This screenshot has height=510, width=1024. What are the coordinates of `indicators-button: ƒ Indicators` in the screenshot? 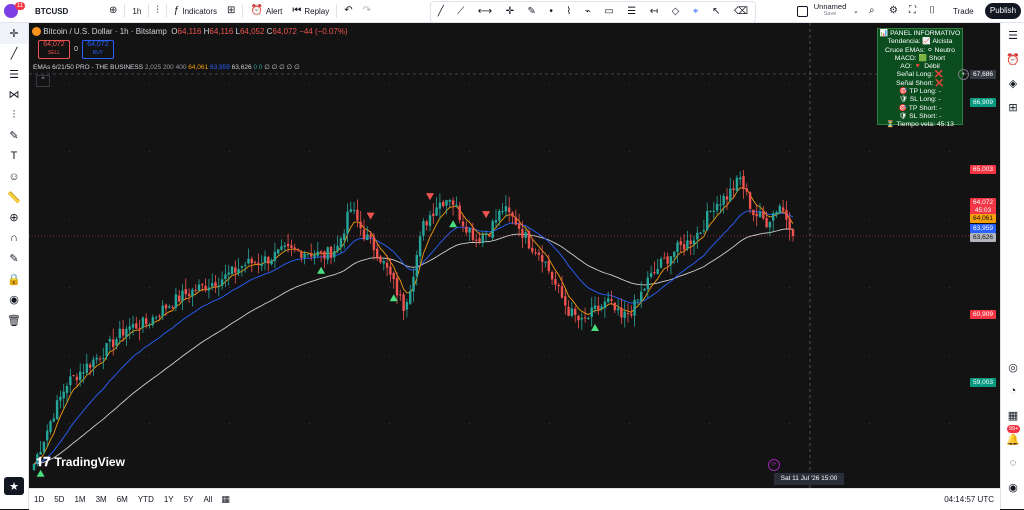 It's located at (195, 11).